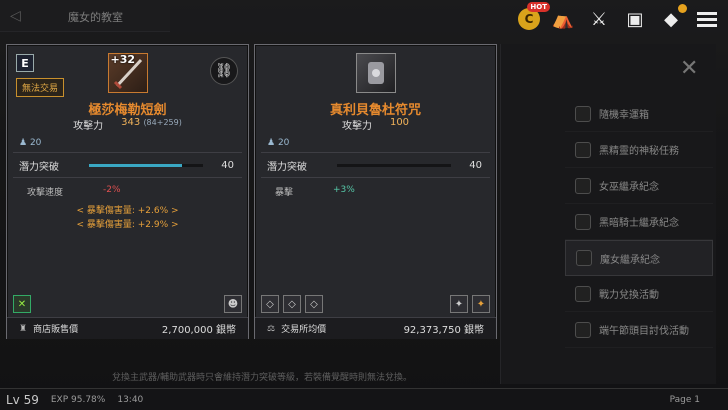 The width and height of the screenshot is (728, 410). Describe the element at coordinates (131, 122) in the screenshot. I see `attack-value: 343` at that location.